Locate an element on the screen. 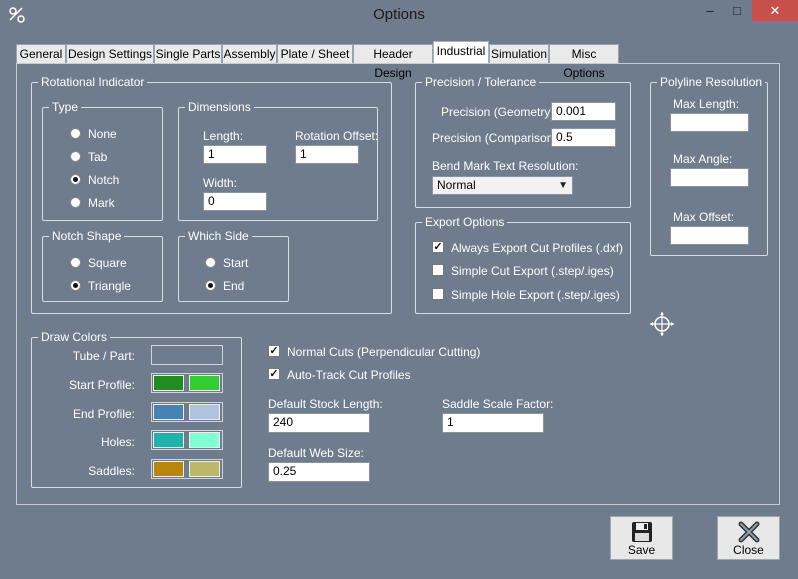 Image resolution: width=798 pixels, height=579 pixels. stock-length-label: Default Stock Length: is located at coordinates (325, 404).